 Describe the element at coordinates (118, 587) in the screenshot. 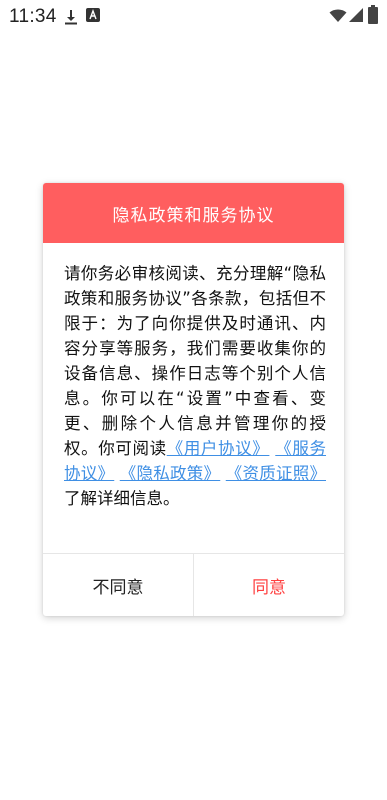

I see `disagree-label: 不同意` at that location.